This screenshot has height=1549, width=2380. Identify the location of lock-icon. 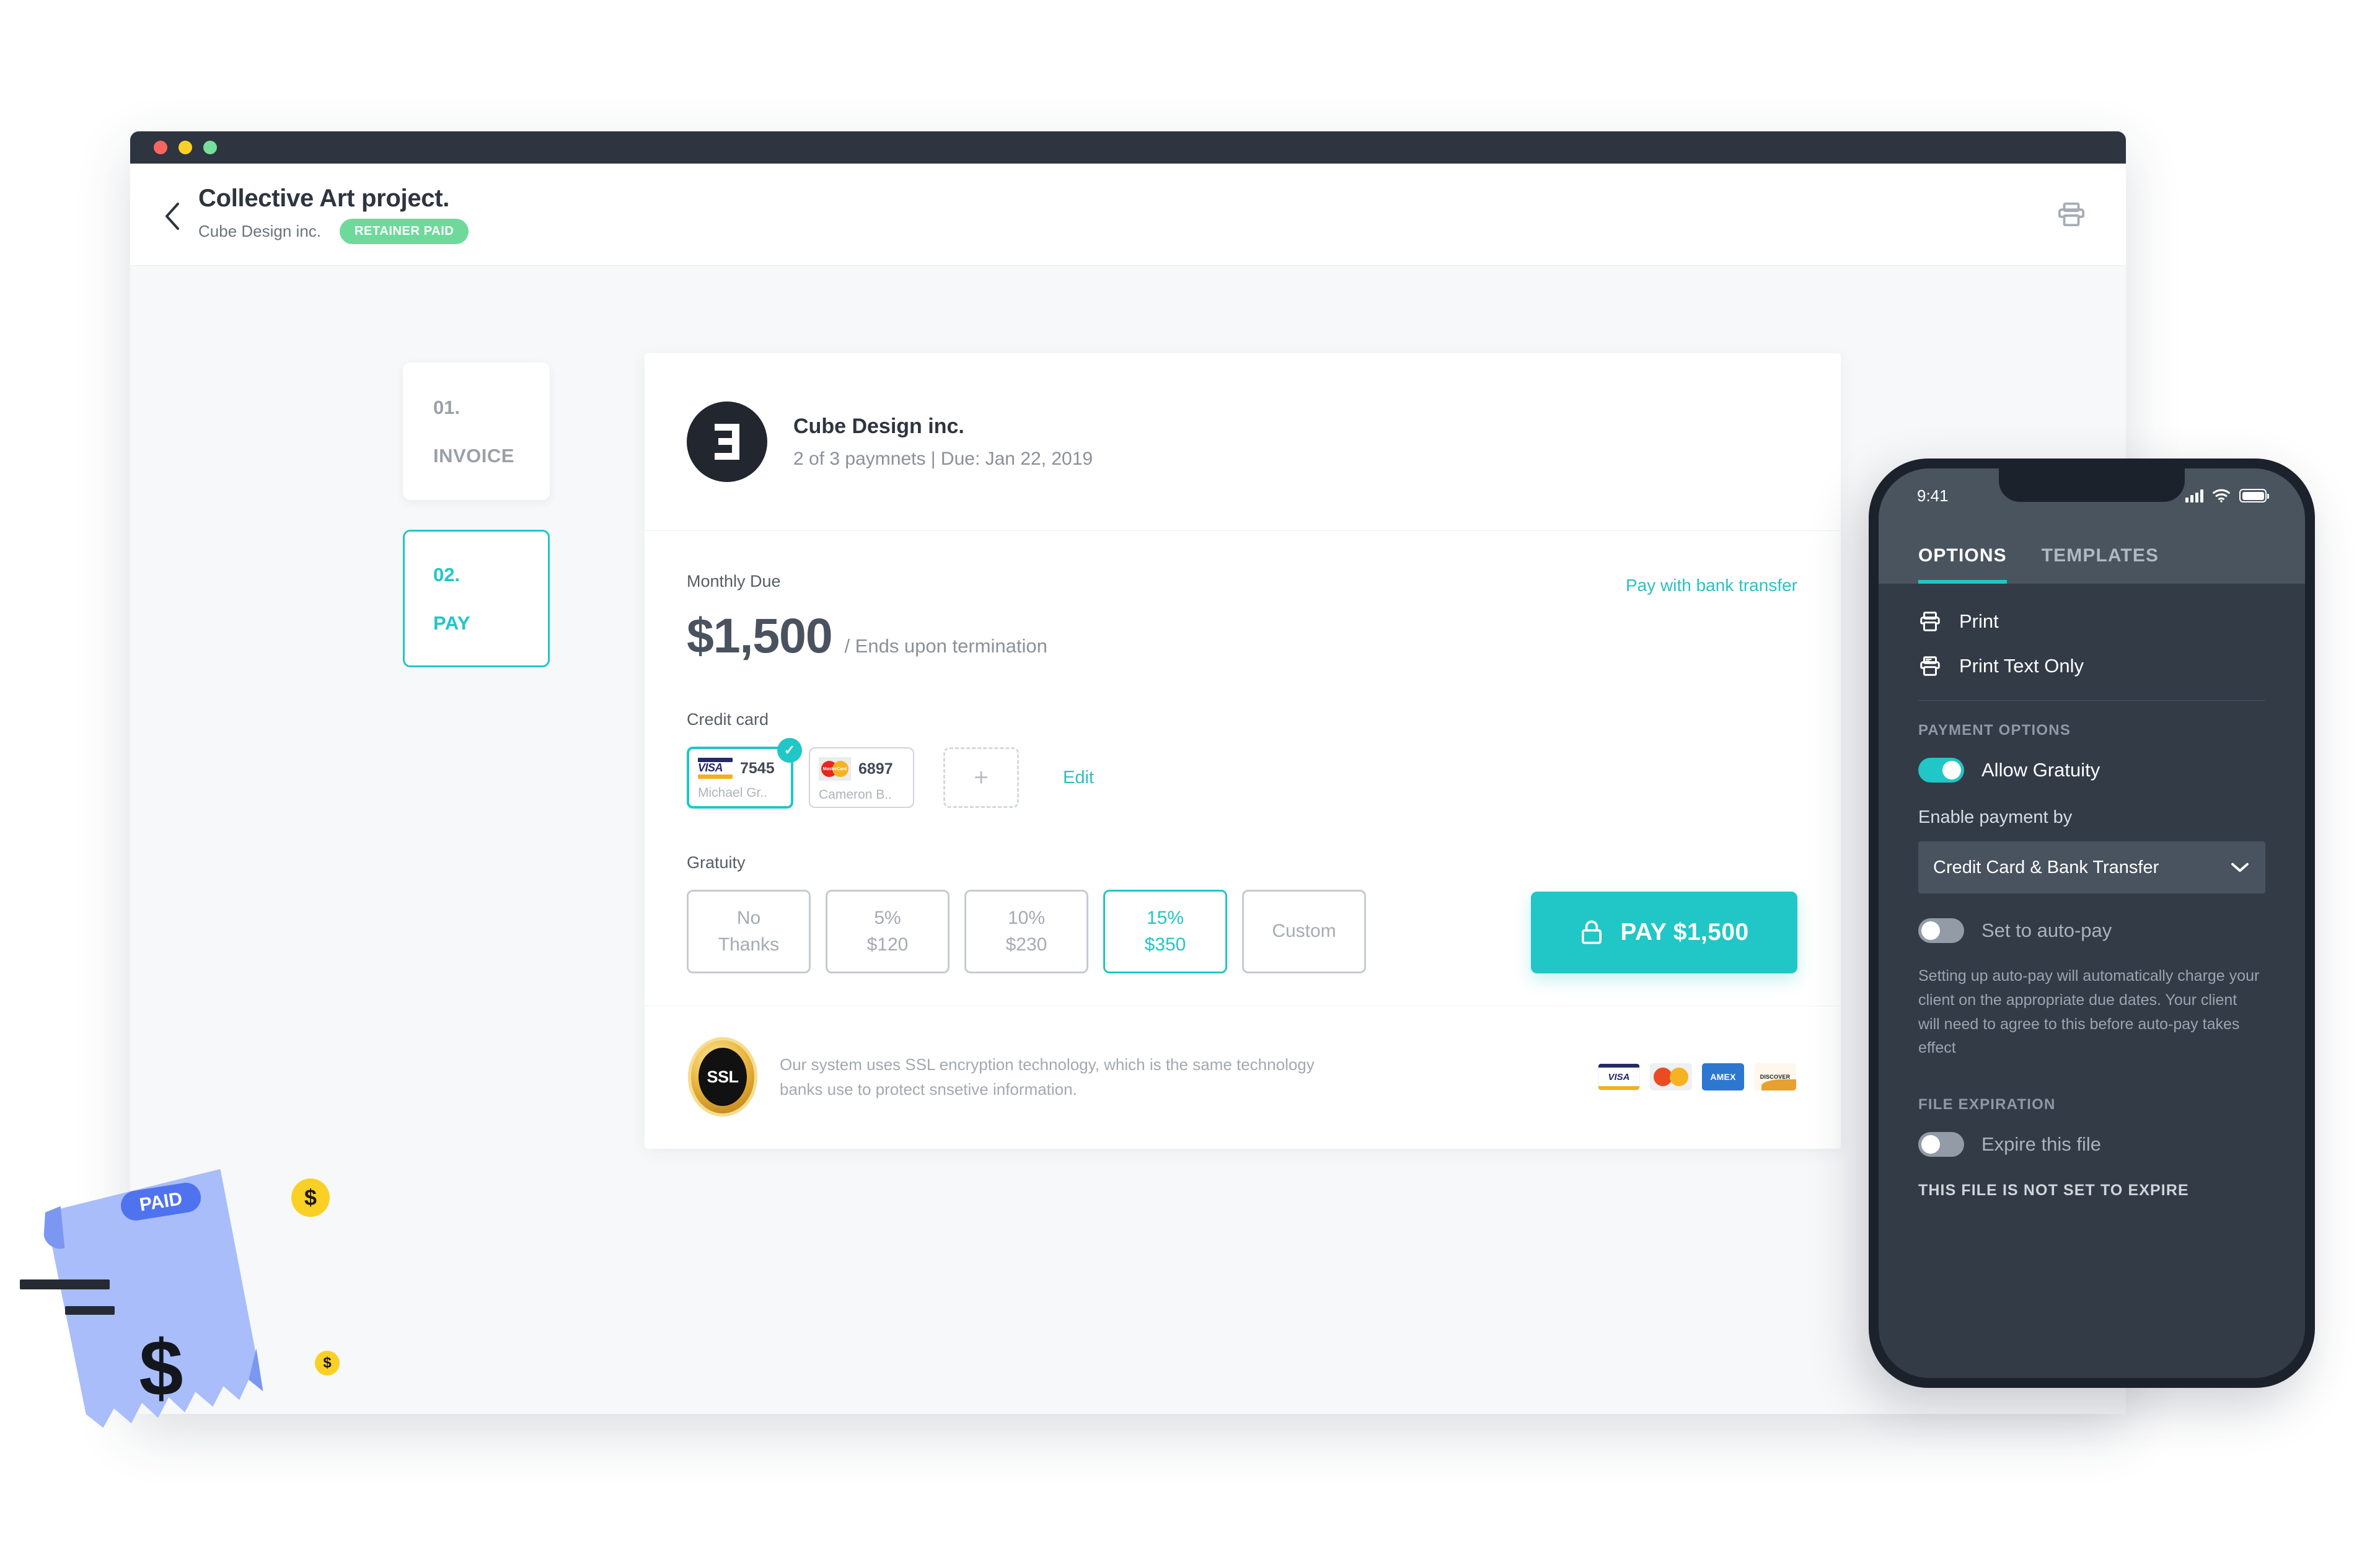
(1592, 932).